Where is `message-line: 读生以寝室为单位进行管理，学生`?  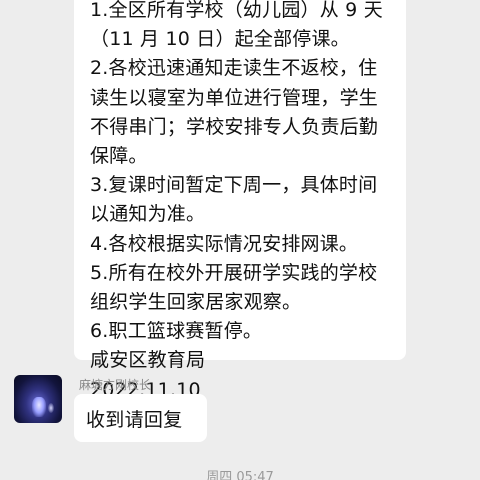 message-line: 读生以寝室为单位进行管理，学生 is located at coordinates (234, 97).